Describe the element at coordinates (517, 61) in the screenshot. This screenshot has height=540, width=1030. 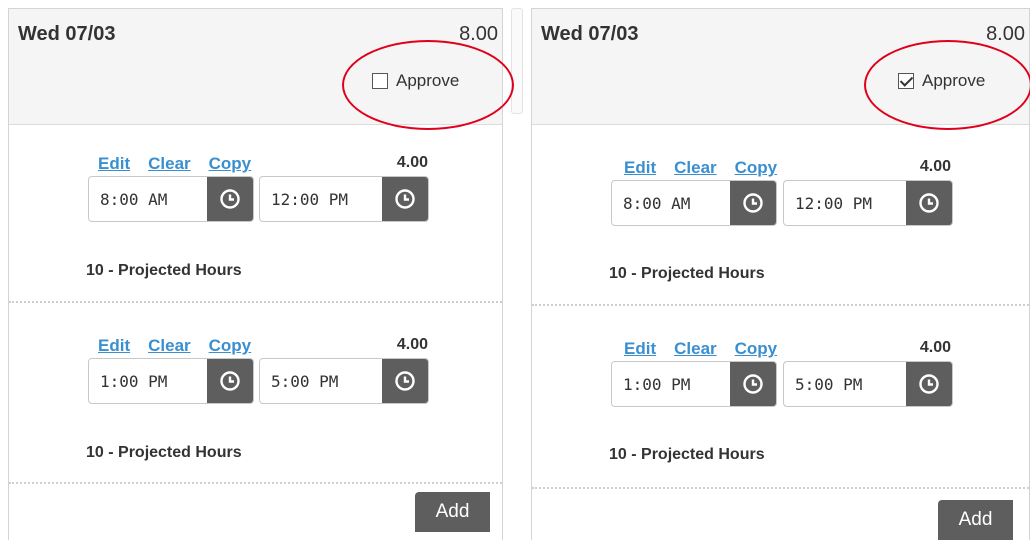
I see `column-gutter` at that location.